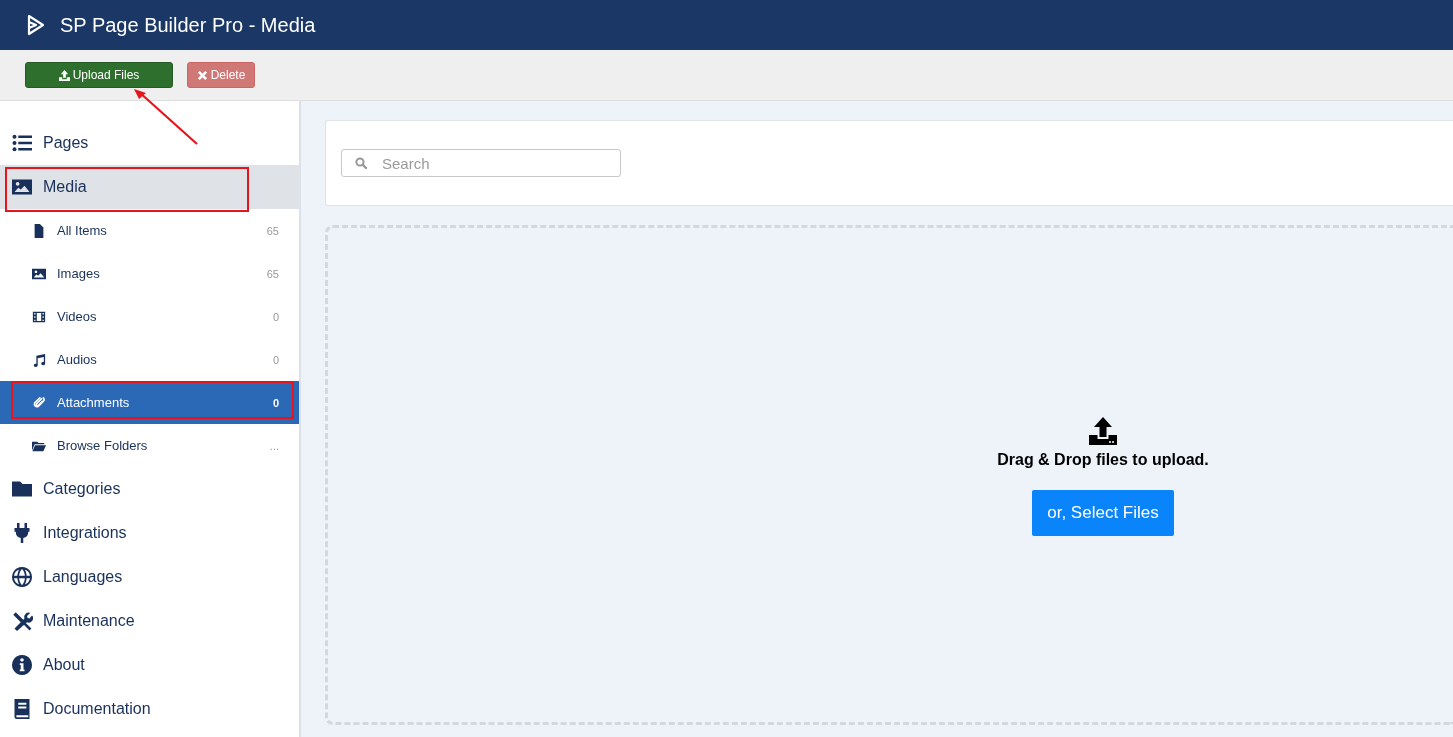 This screenshot has width=1453, height=737. I want to click on upload-files-button: Upload Files, so click(99, 75).